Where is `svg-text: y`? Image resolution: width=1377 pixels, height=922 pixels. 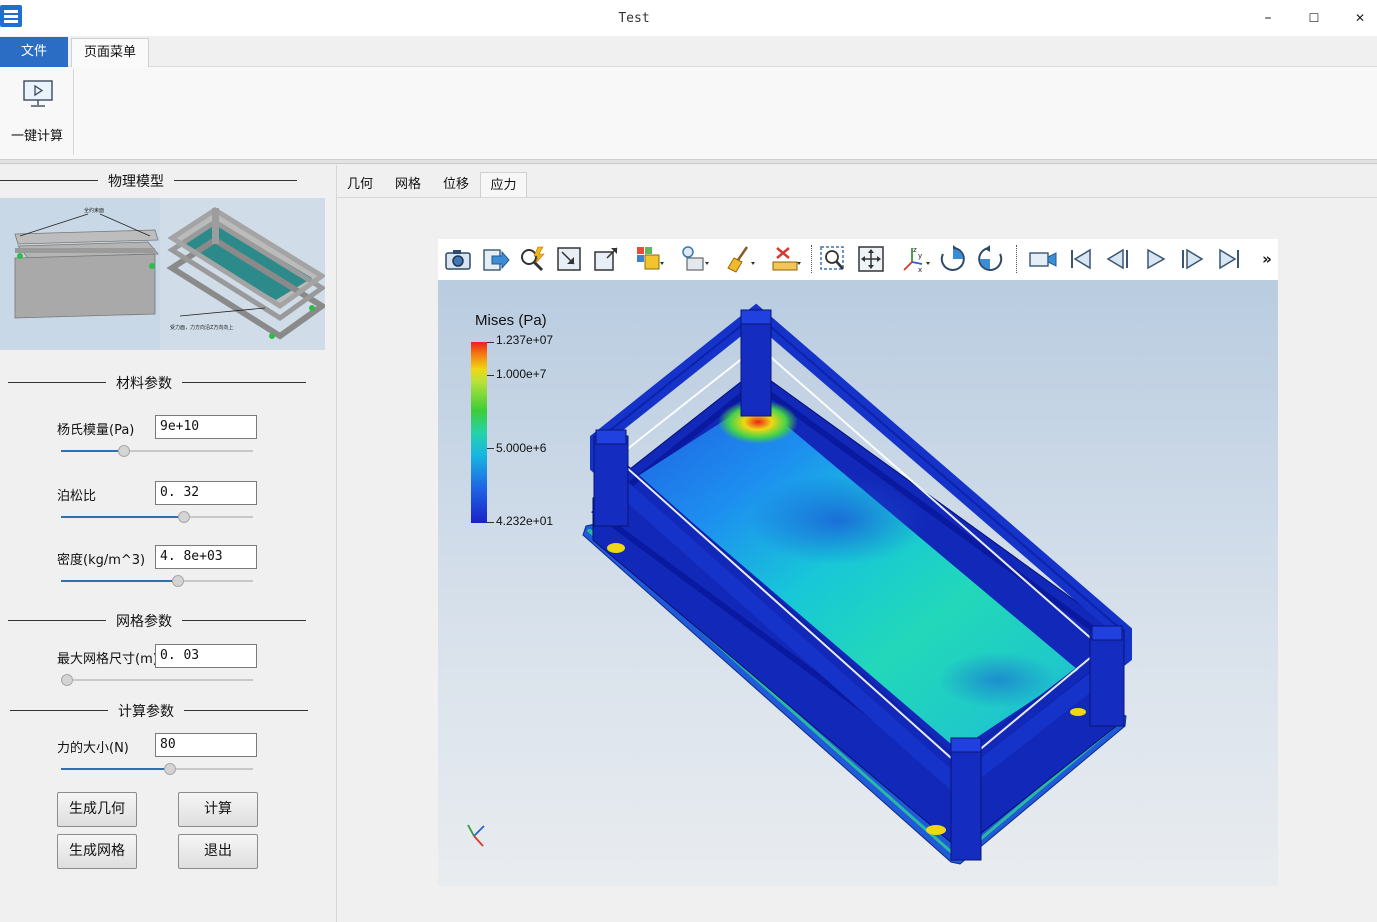
svg-text: y is located at coordinates (920, 256).